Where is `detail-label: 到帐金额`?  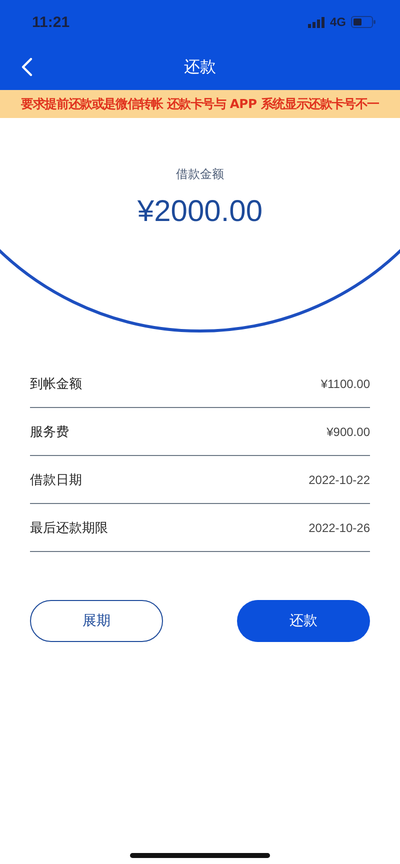 detail-label: 到帐金额 is located at coordinates (56, 384).